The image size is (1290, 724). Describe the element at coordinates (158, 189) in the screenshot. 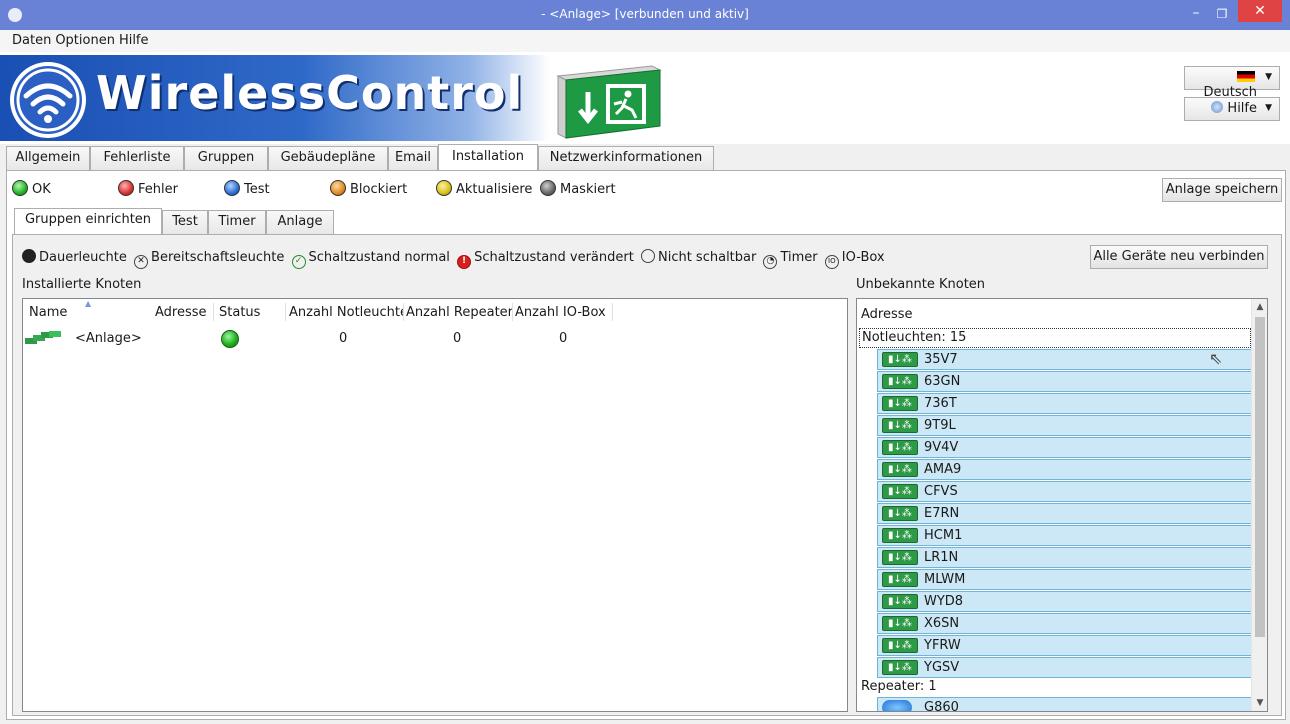

I see `legend-fehler-label: Fehler` at that location.